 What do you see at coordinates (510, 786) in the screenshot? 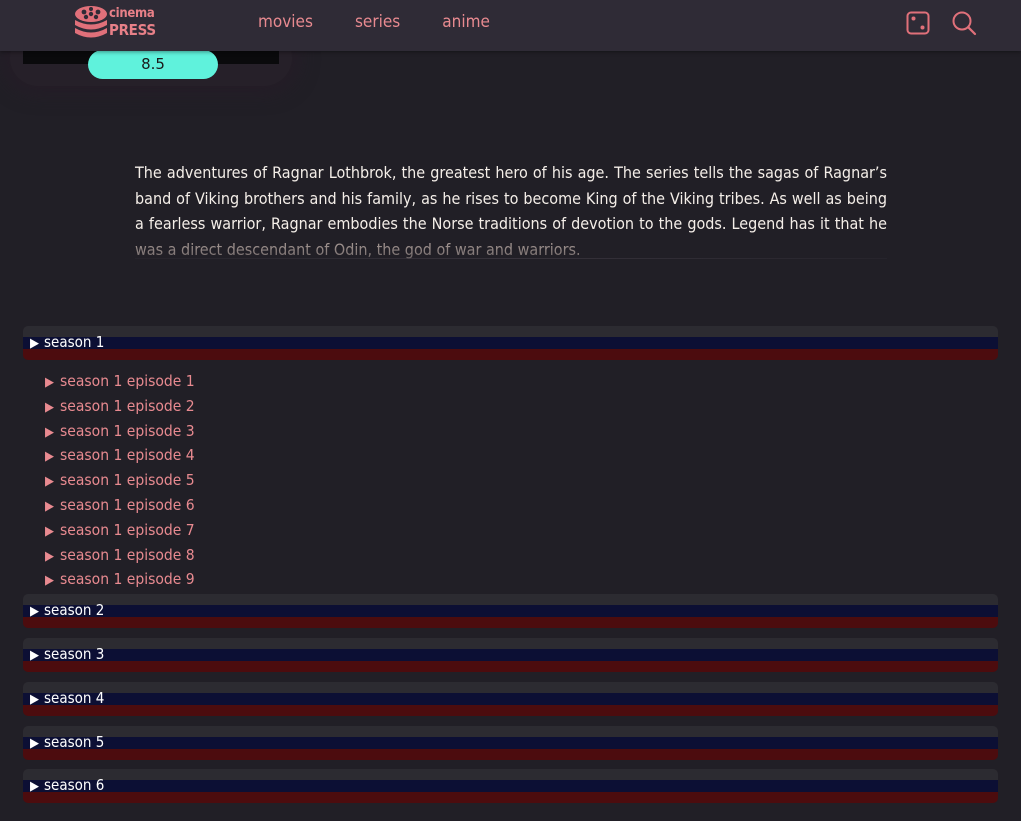
I see `season-6-header: ▶ season 6` at bounding box center [510, 786].